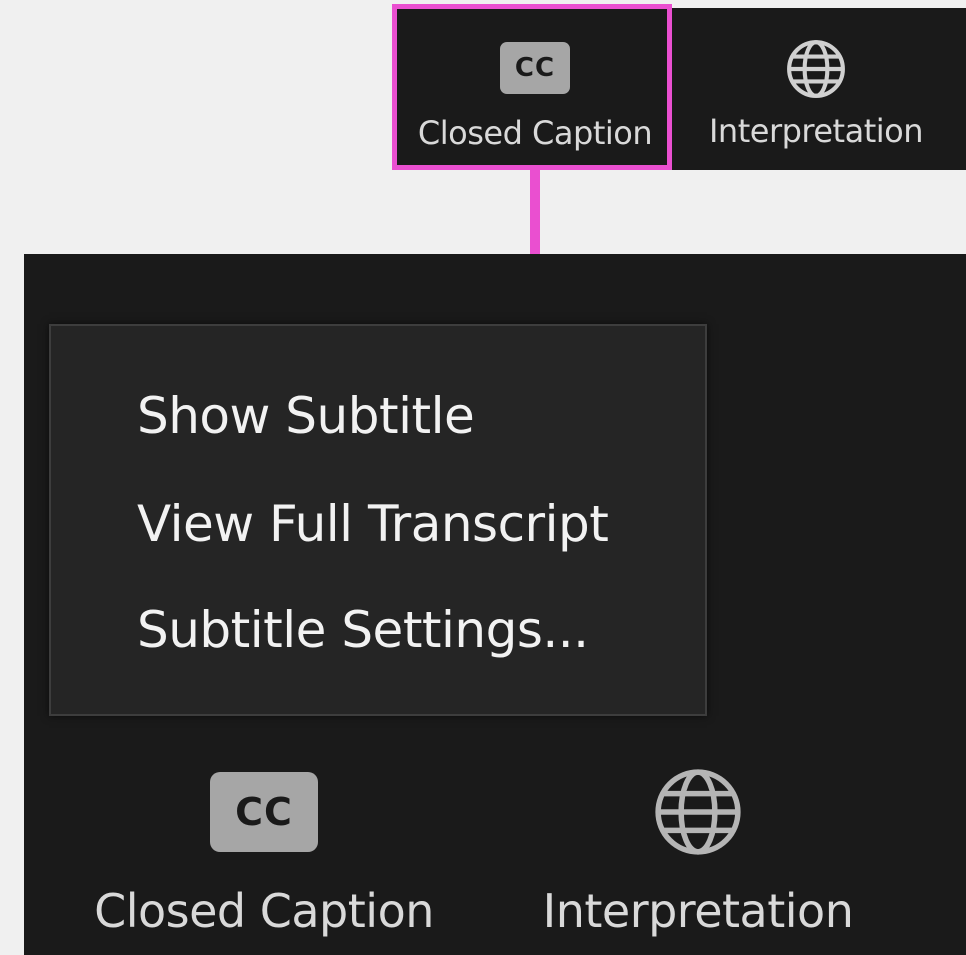 The height and width of the screenshot is (955, 966). Describe the element at coordinates (306, 416) in the screenshot. I see `menu-item-show-subtitle: Show Subtitle` at that location.